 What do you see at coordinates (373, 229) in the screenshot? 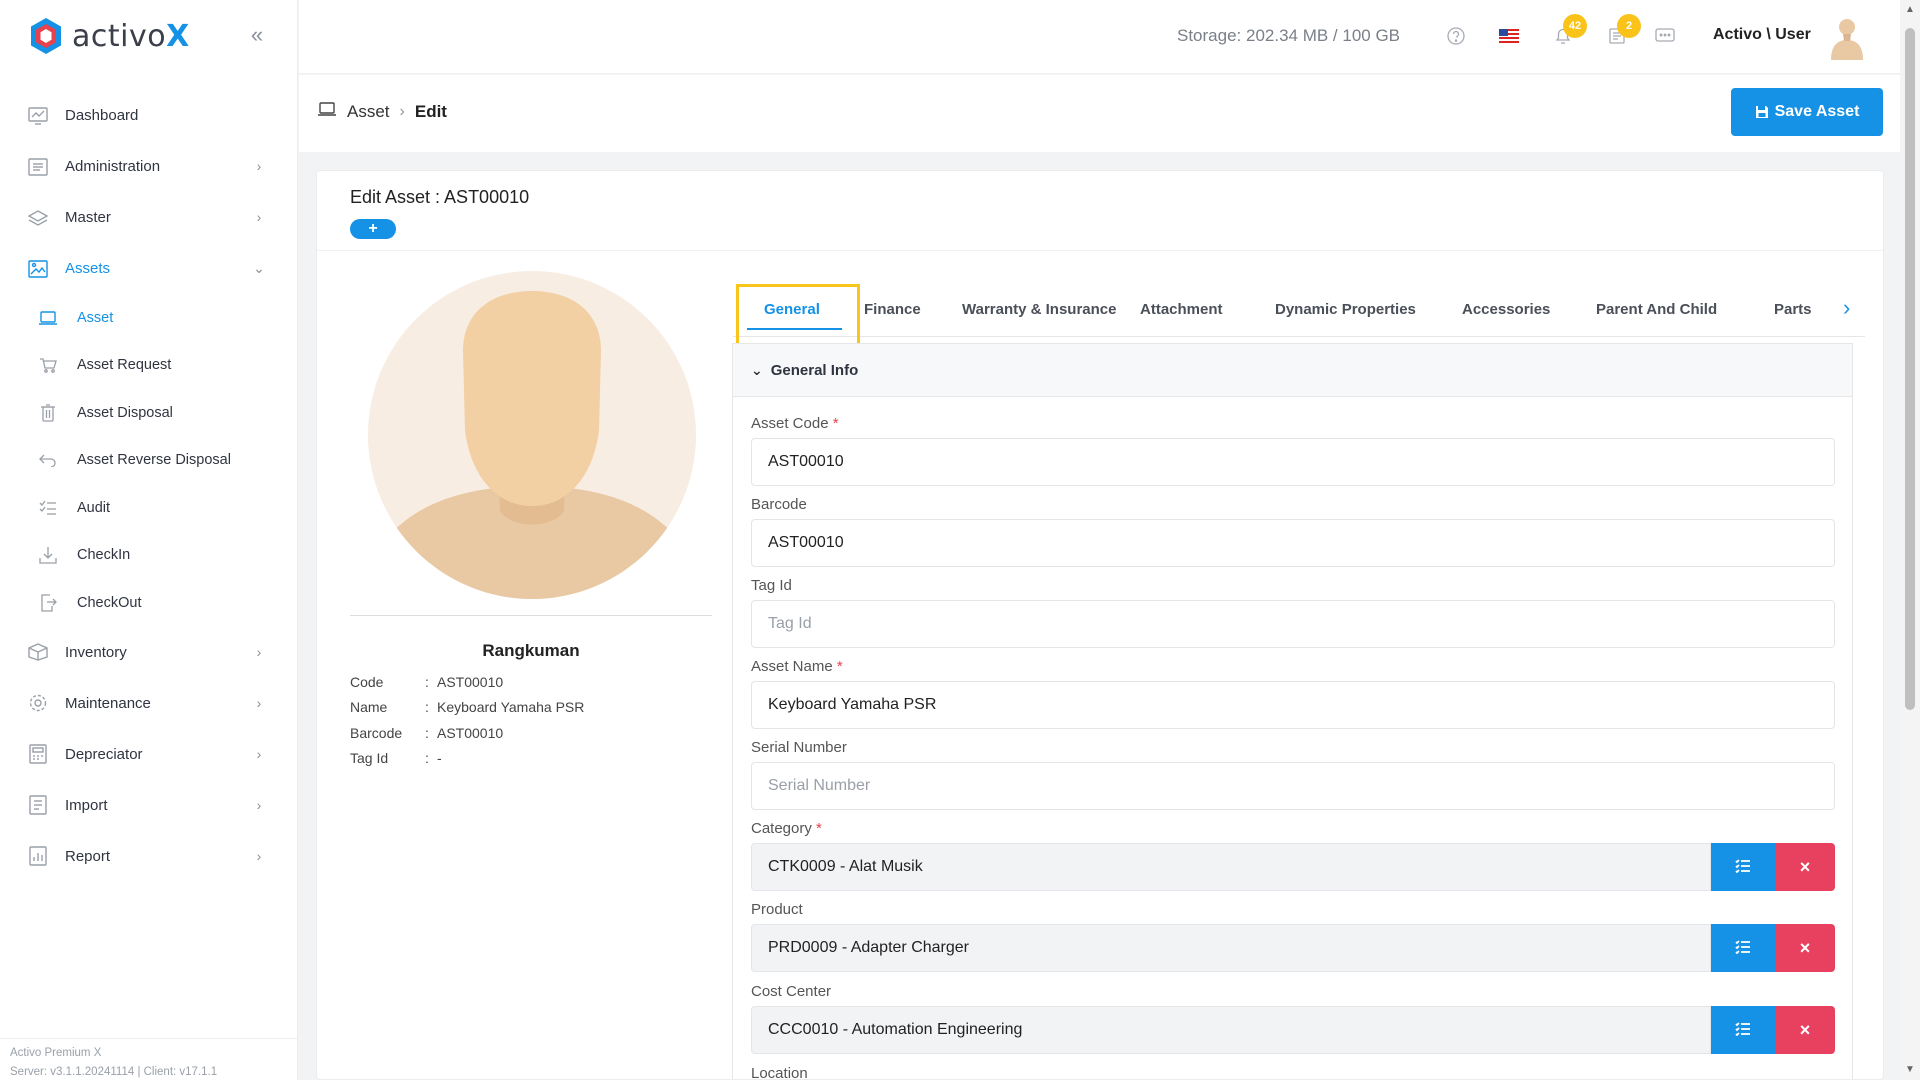
I see `add-button: +` at bounding box center [373, 229].